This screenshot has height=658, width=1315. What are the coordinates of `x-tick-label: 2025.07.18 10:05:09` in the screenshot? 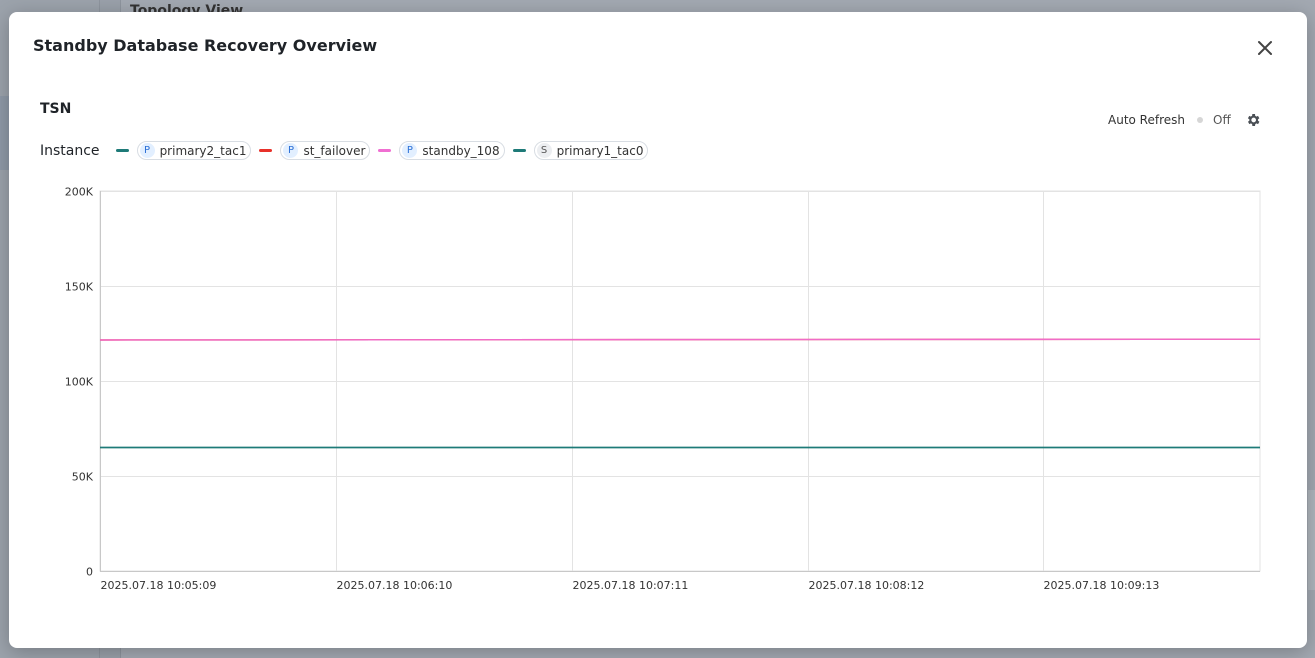 It's located at (159, 585).